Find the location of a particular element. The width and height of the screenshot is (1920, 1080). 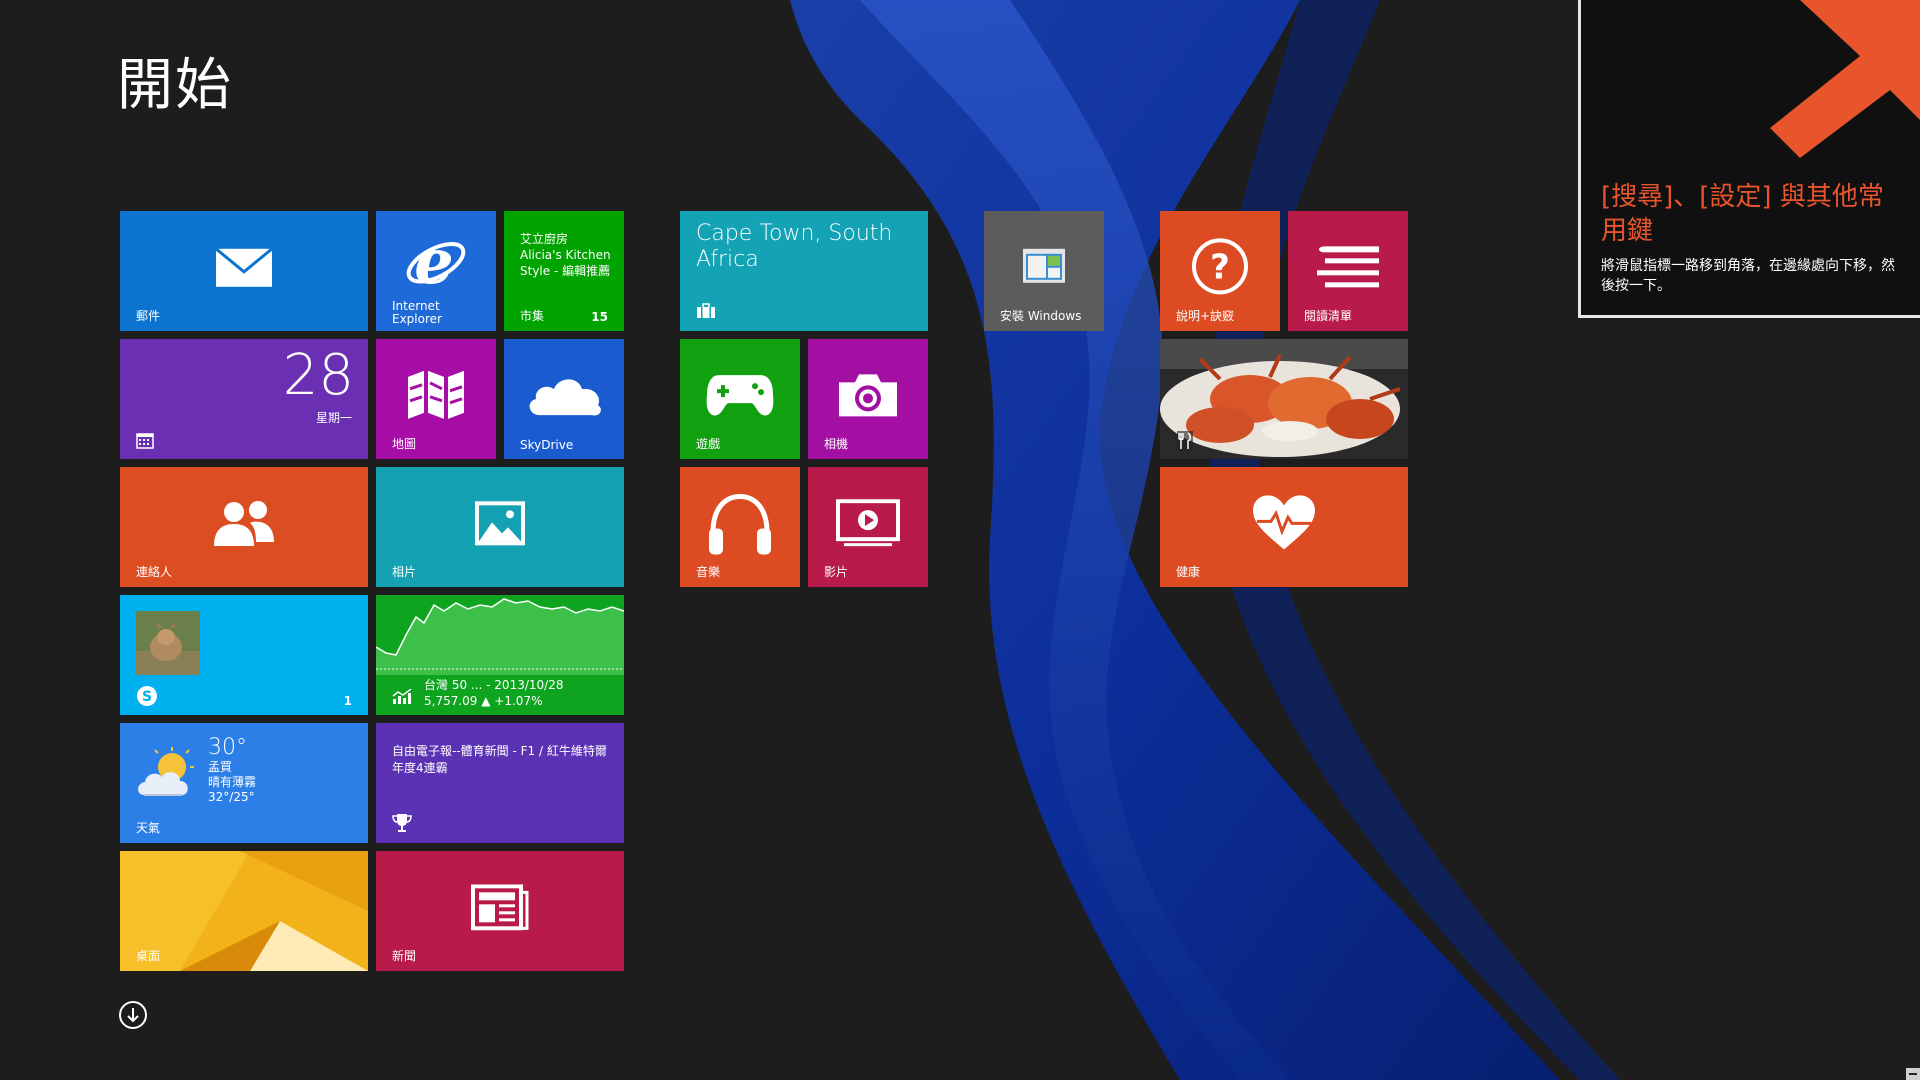

tile-label: 天氣 is located at coordinates (148, 828).